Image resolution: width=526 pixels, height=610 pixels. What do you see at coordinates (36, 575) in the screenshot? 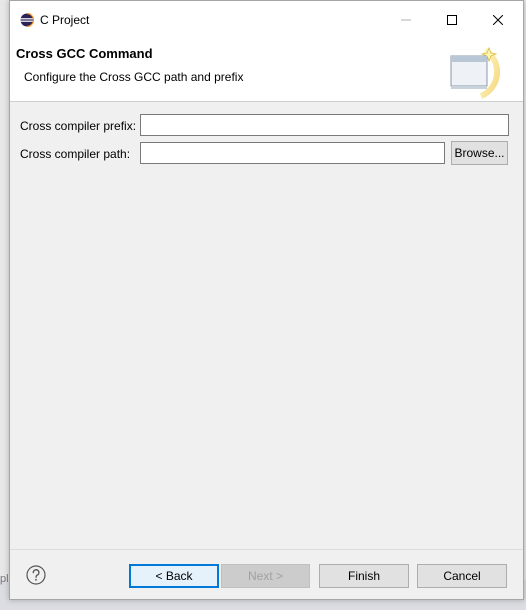
I see `help-icon` at bounding box center [36, 575].